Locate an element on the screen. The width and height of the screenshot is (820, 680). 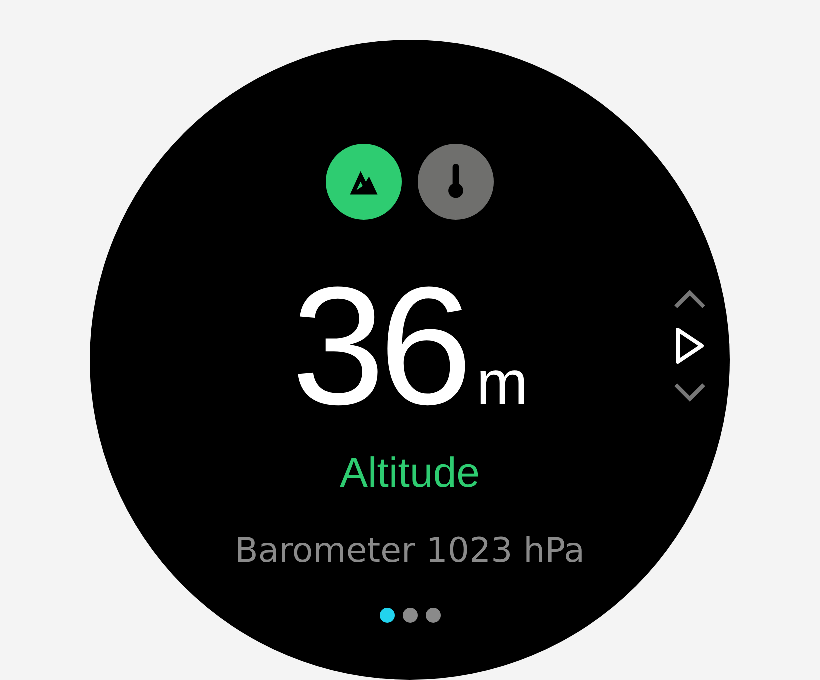
barometer-reading: Barometer 1023 hPa is located at coordinates (410, 551).